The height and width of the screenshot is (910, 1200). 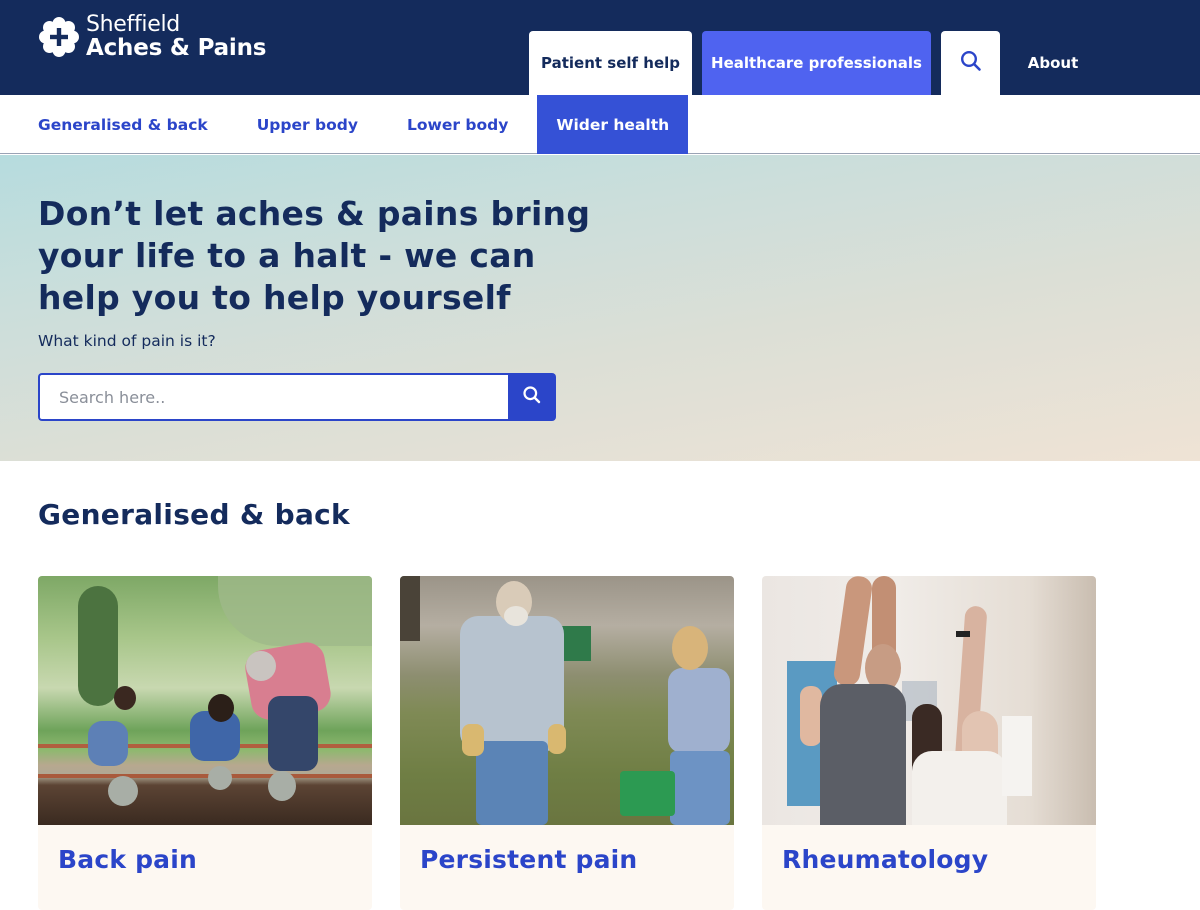 I want to click on search-submit-button, so click(x=532, y=397).